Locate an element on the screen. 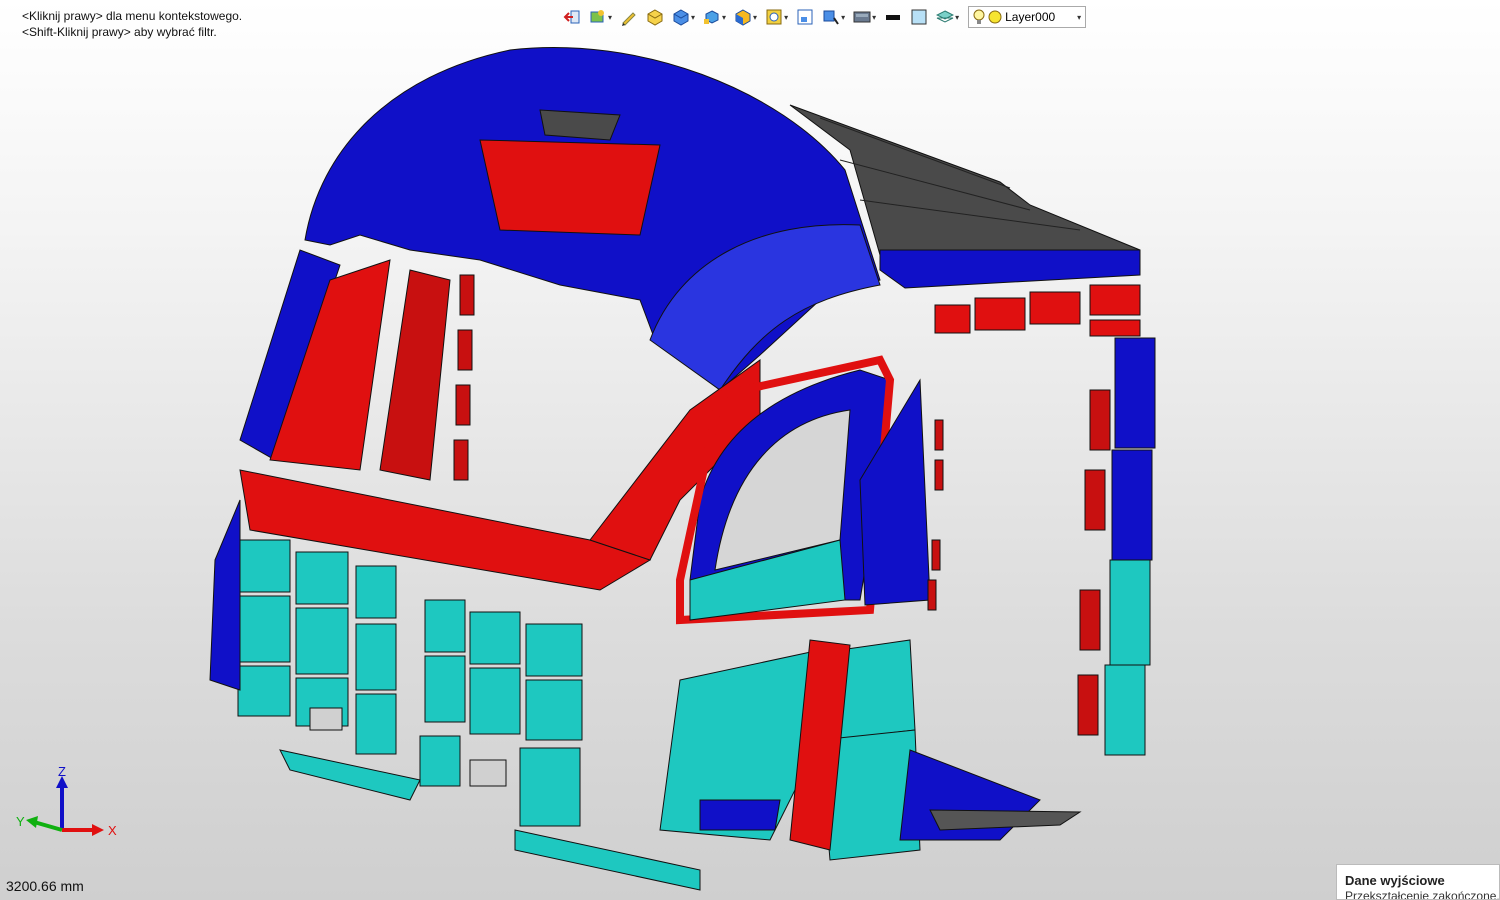 The width and height of the screenshot is (1500, 900). left-wall-blue is located at coordinates (225, 595).